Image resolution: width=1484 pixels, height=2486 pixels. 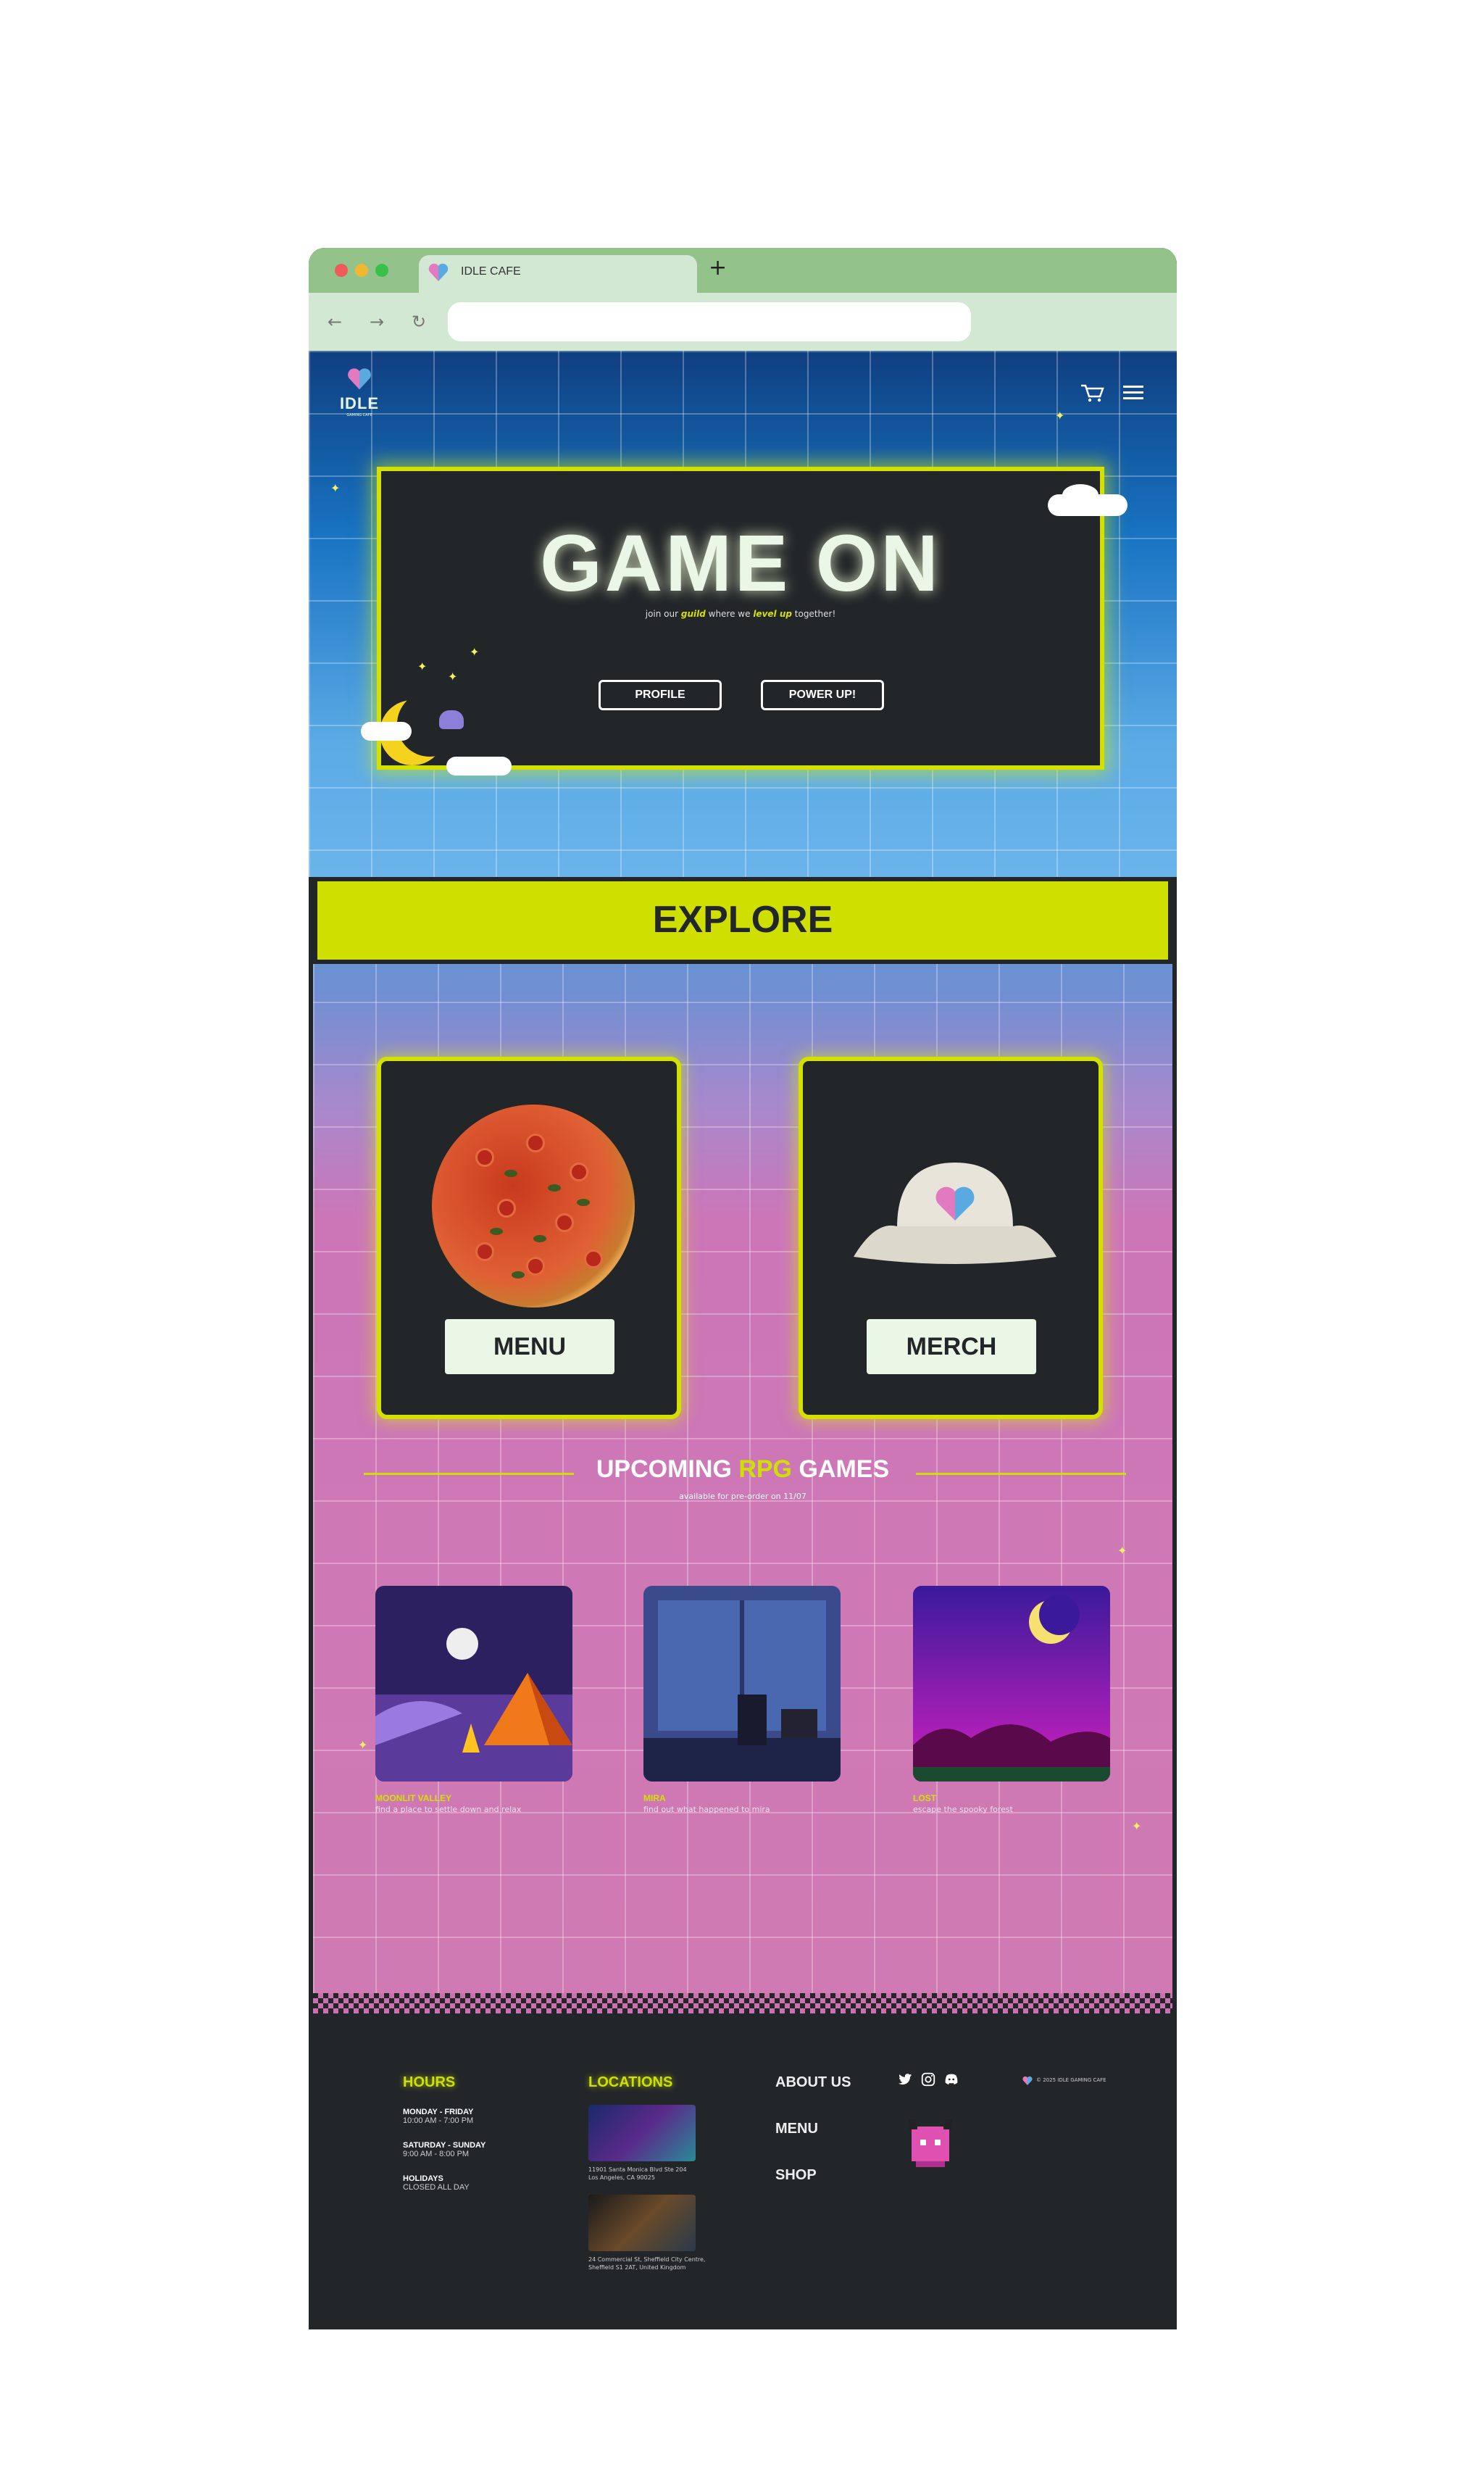 What do you see at coordinates (448, 1809) in the screenshot?
I see `game-description: find a place to settle down and relax` at bounding box center [448, 1809].